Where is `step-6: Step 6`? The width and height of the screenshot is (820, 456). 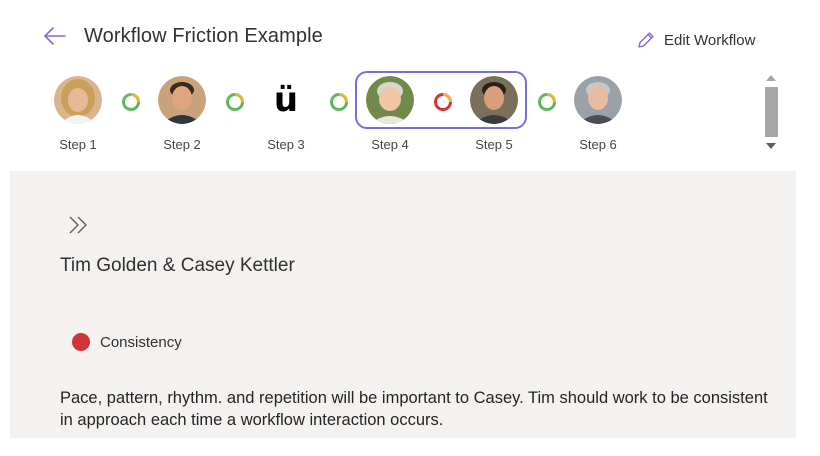
step-6: Step 6 is located at coordinates (598, 114).